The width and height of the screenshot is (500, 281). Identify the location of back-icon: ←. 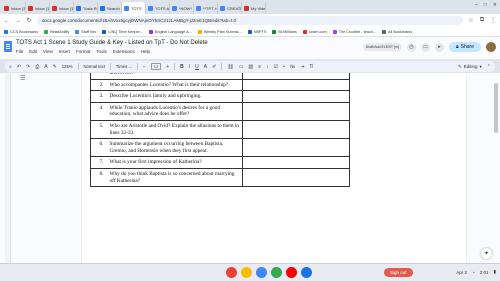
(7, 21).